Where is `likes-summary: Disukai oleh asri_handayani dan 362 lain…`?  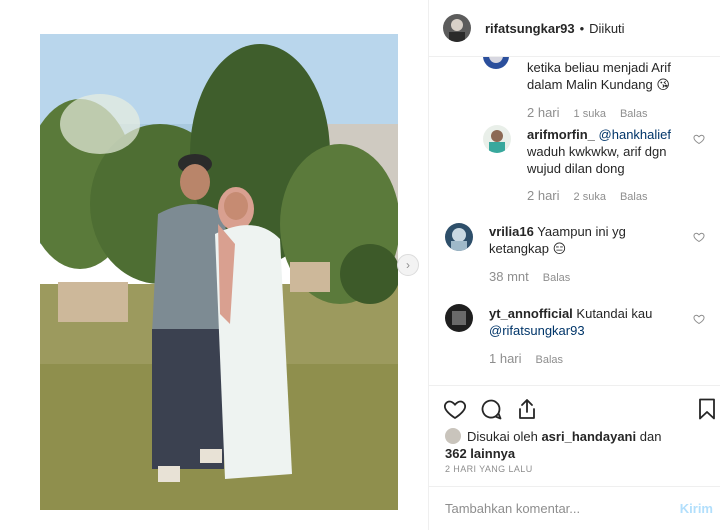 likes-summary: Disukai oleh asri_handayani dan 362 lain… is located at coordinates (570, 445).